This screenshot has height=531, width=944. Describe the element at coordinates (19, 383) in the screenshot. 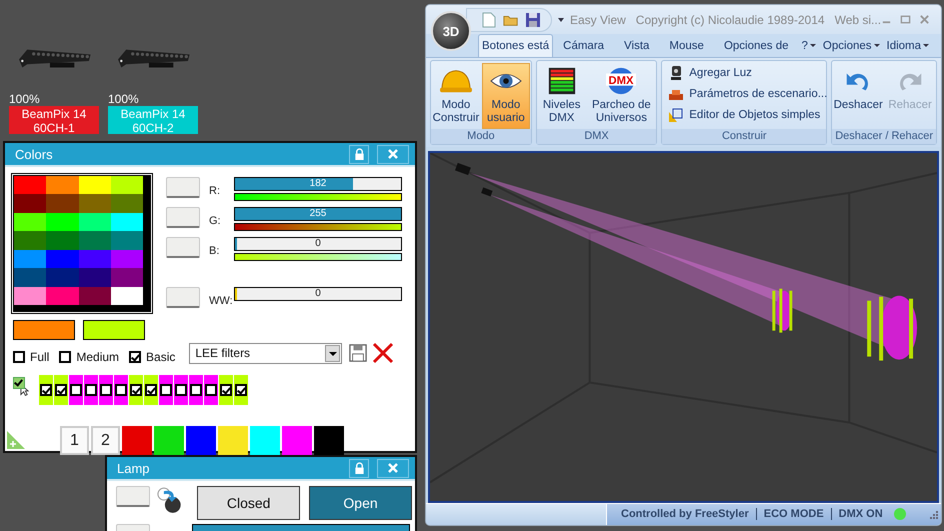

I see `select-all-checkbox` at that location.